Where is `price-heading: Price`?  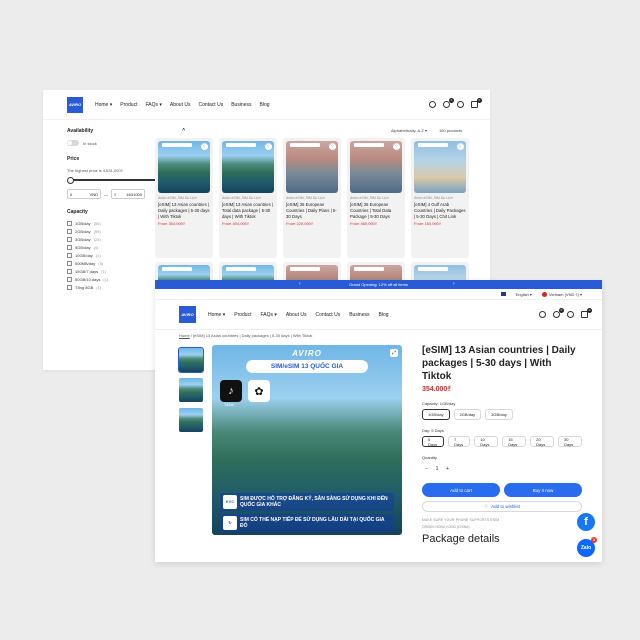 price-heading: Price is located at coordinates (73, 159).